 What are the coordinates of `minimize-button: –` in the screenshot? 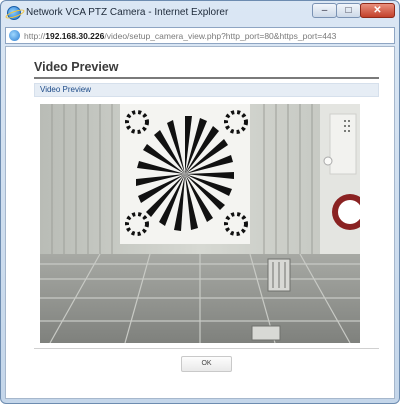 It's located at (324, 10).